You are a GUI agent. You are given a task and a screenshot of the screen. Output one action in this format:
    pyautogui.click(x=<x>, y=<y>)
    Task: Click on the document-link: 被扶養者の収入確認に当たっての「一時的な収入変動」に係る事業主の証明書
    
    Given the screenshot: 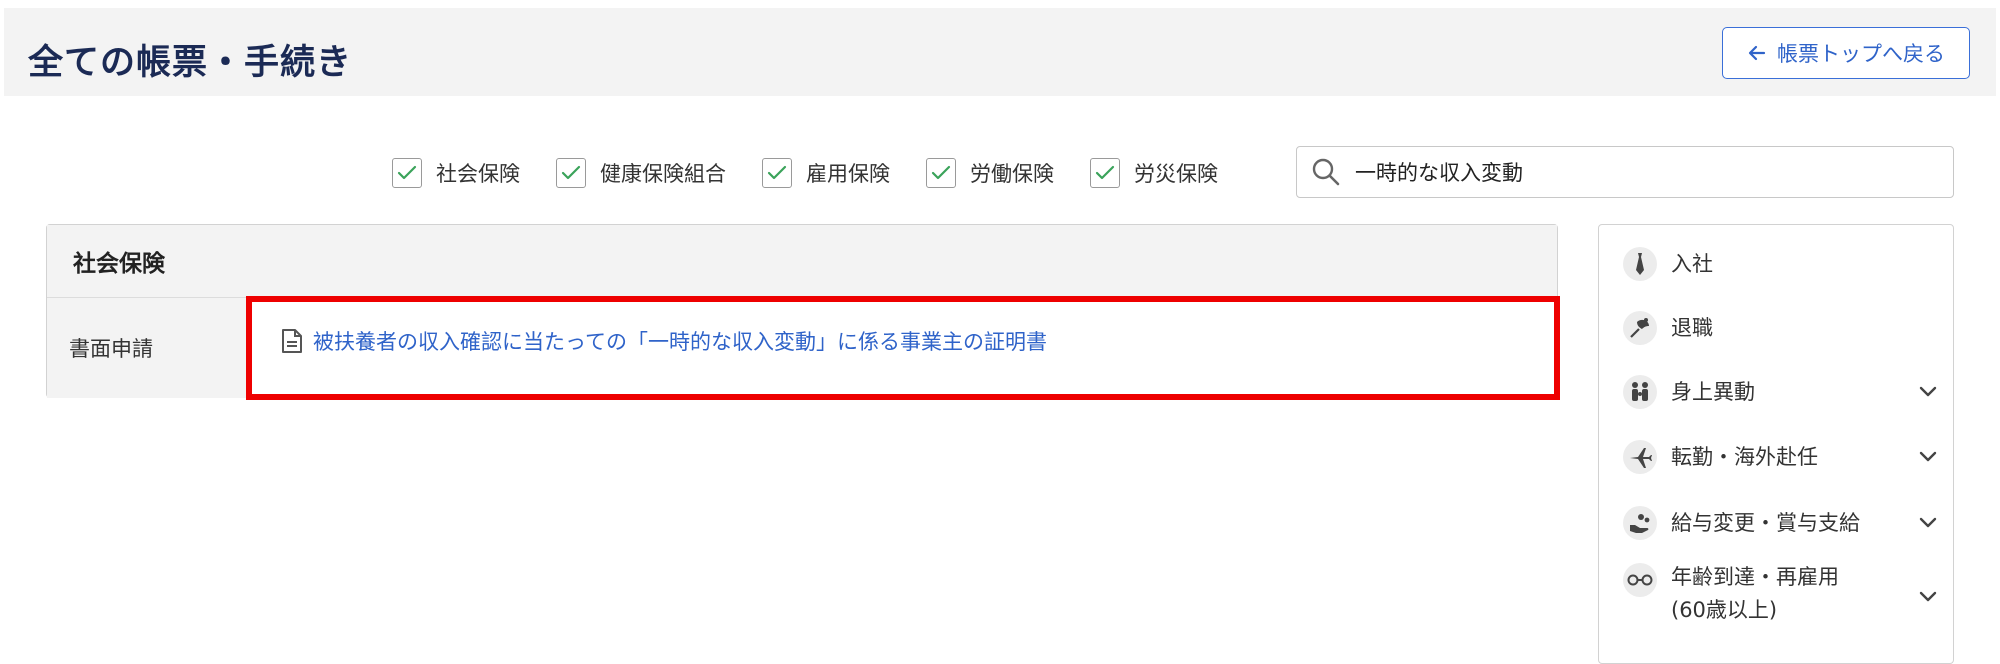 What is the action you would take?
    pyautogui.click(x=664, y=341)
    